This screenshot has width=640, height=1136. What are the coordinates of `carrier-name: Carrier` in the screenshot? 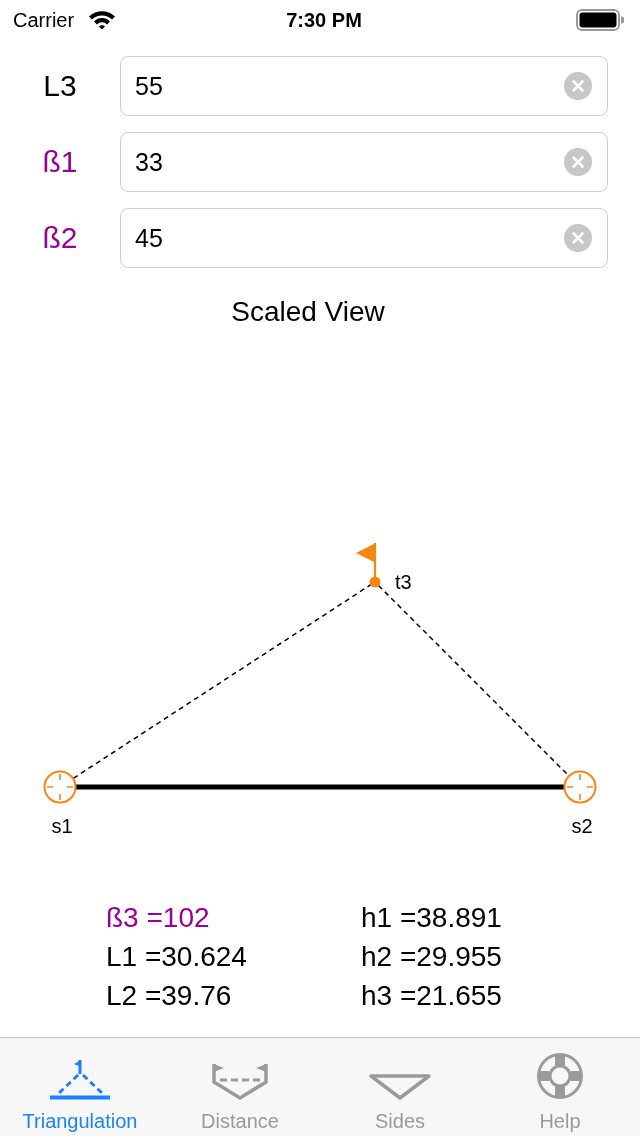 It's located at (44, 20).